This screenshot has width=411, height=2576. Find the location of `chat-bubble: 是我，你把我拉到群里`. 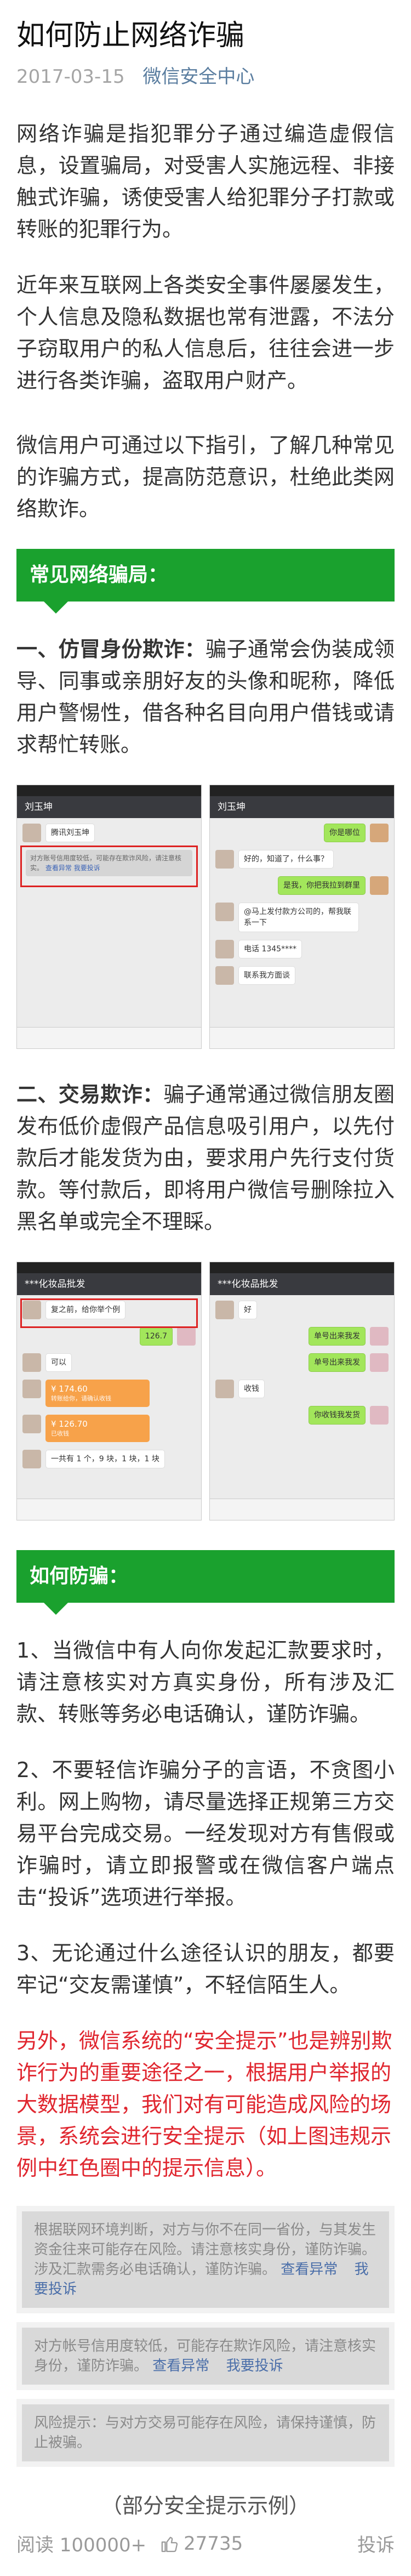

chat-bubble: 是我，你把我拉到群里 is located at coordinates (322, 886).